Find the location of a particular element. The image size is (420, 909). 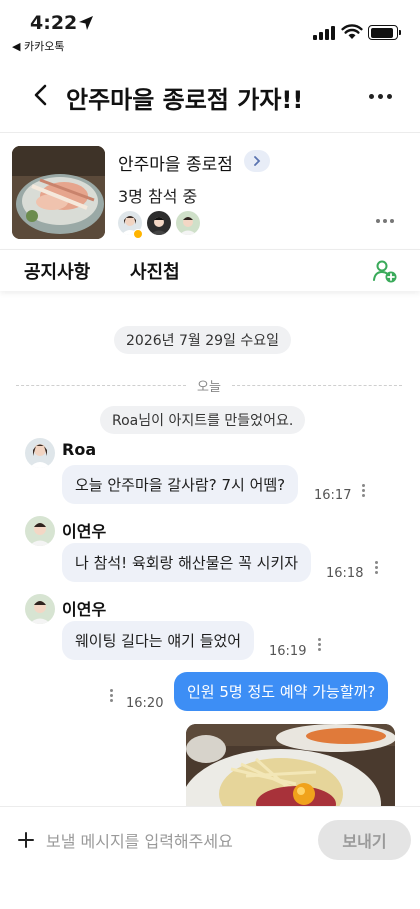

battery-icon is located at coordinates (383, 32).